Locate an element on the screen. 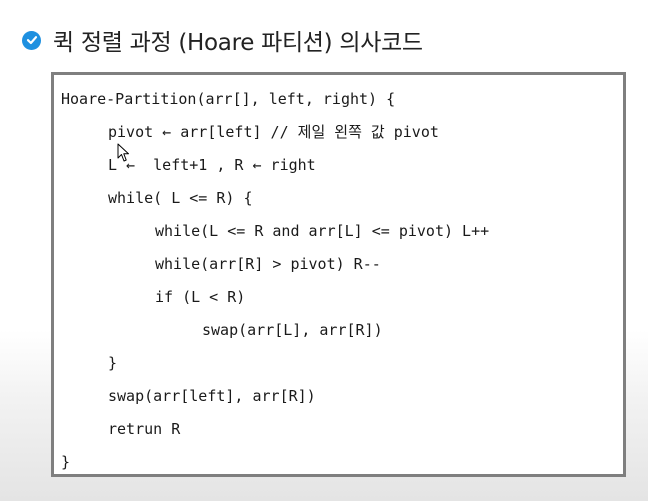 This screenshot has width=648, height=501. code-line-12: } is located at coordinates (66, 462).